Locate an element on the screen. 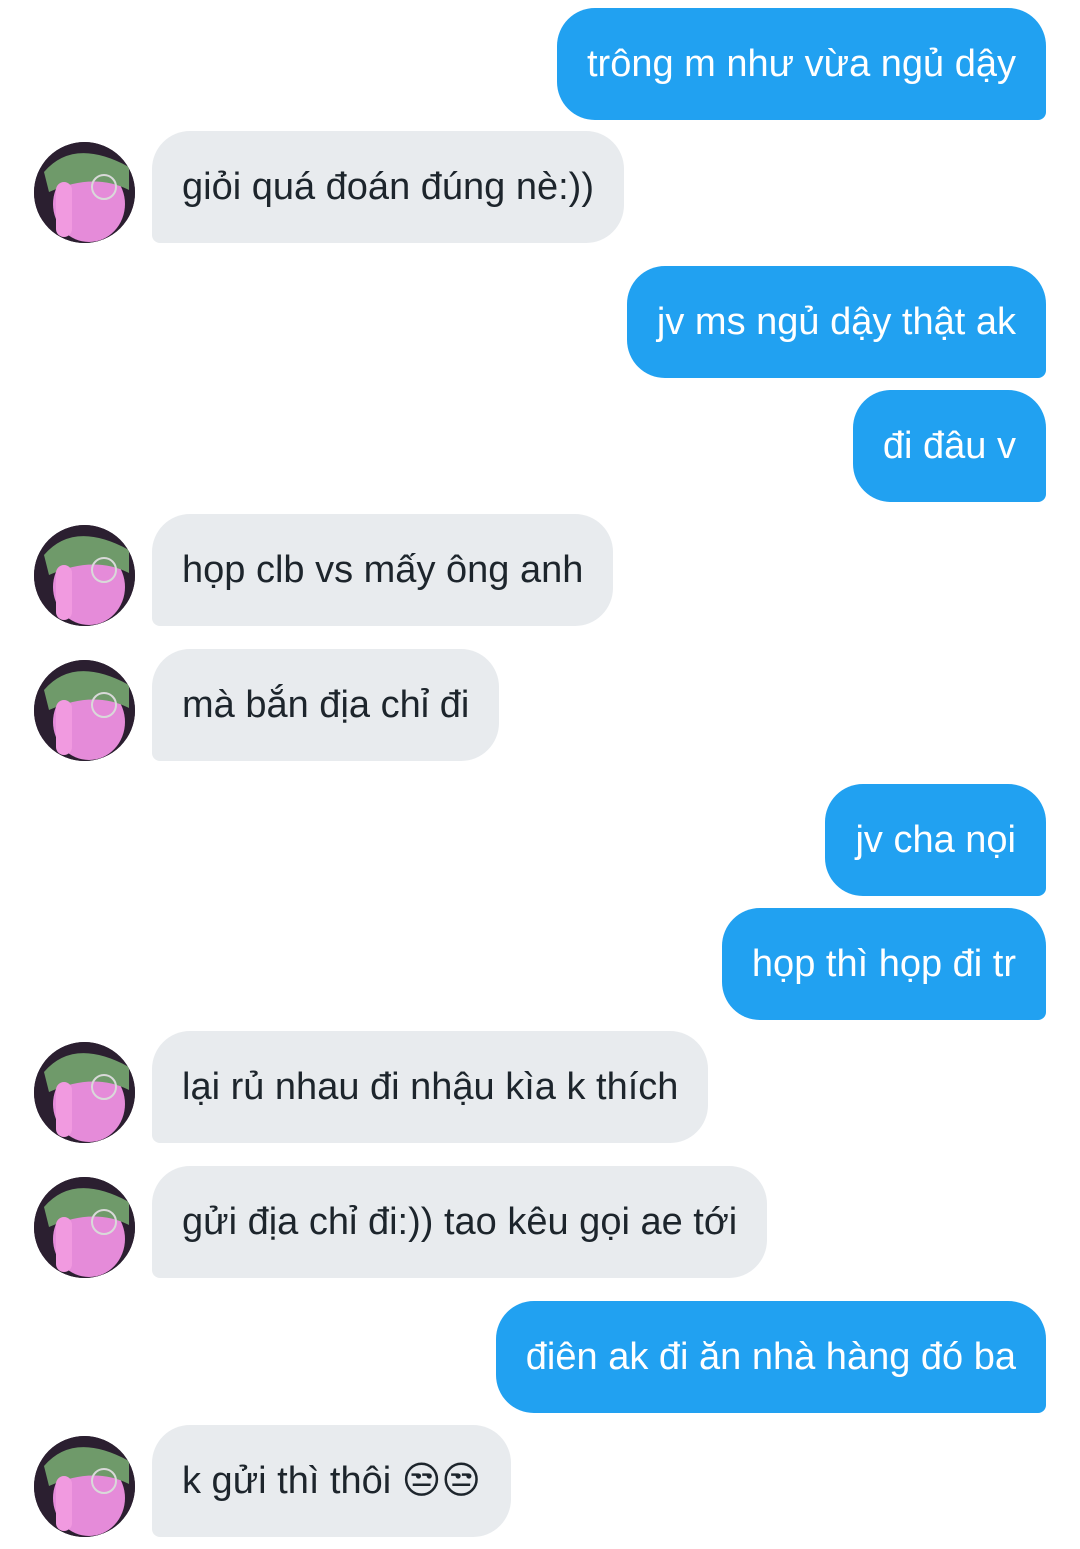  message-bubble-sent: jv cha nọi is located at coordinates (935, 840).